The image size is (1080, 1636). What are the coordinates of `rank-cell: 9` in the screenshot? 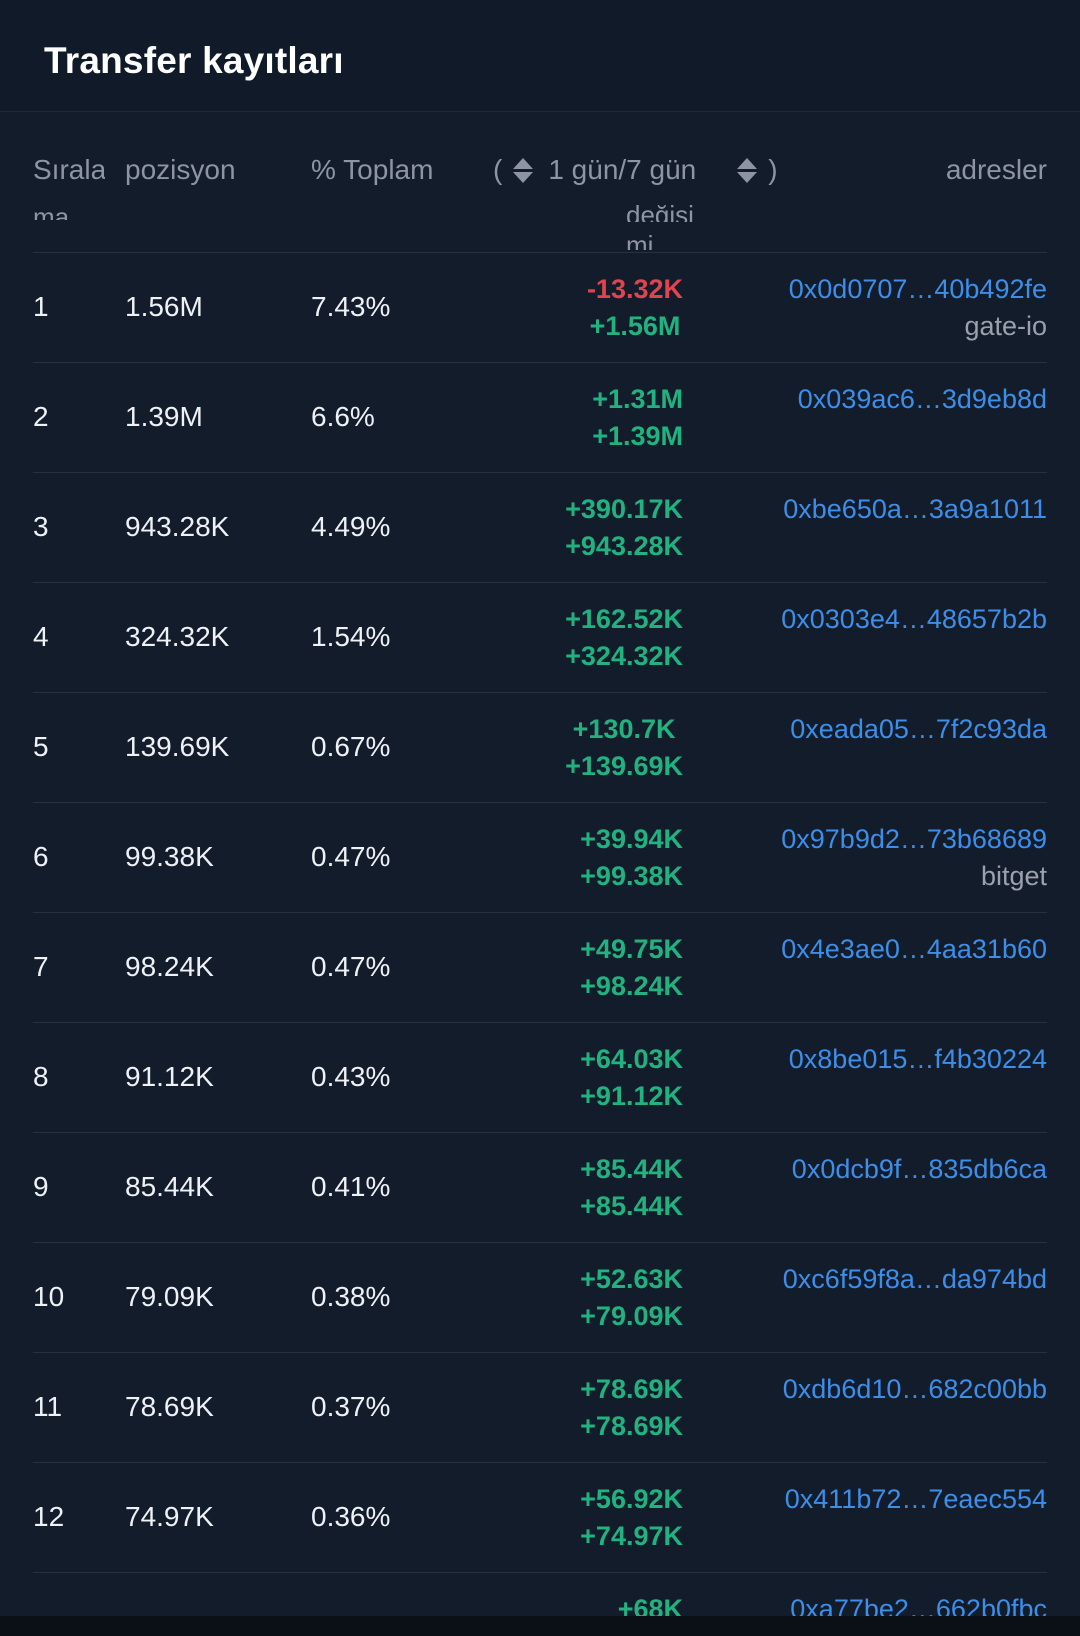 It's located at (41, 1186).